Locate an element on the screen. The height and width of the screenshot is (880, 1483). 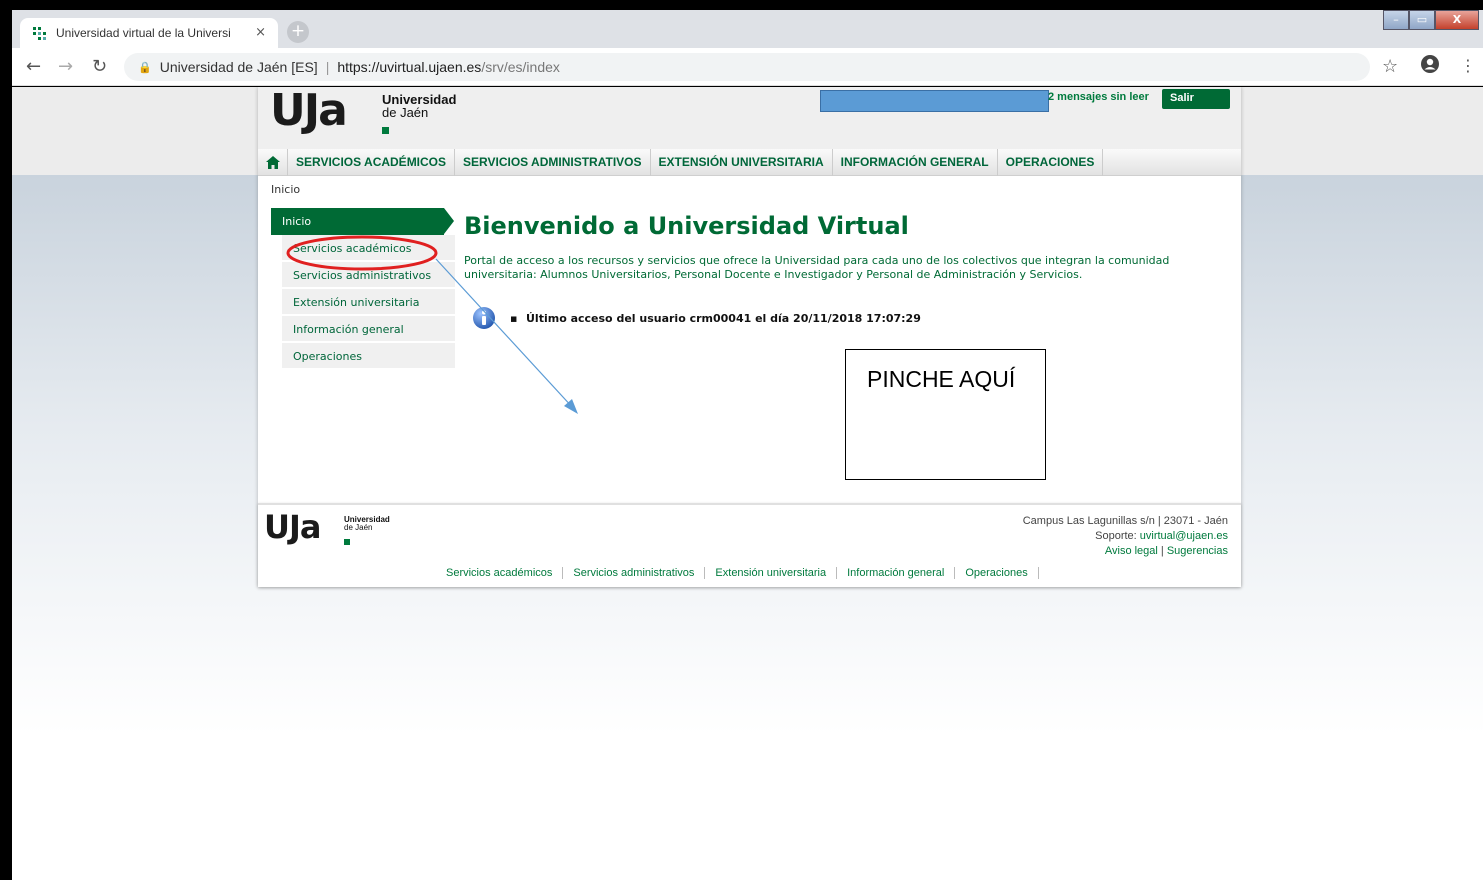
site-name: Universidad de Jaén [ES] is located at coordinates (238, 67).